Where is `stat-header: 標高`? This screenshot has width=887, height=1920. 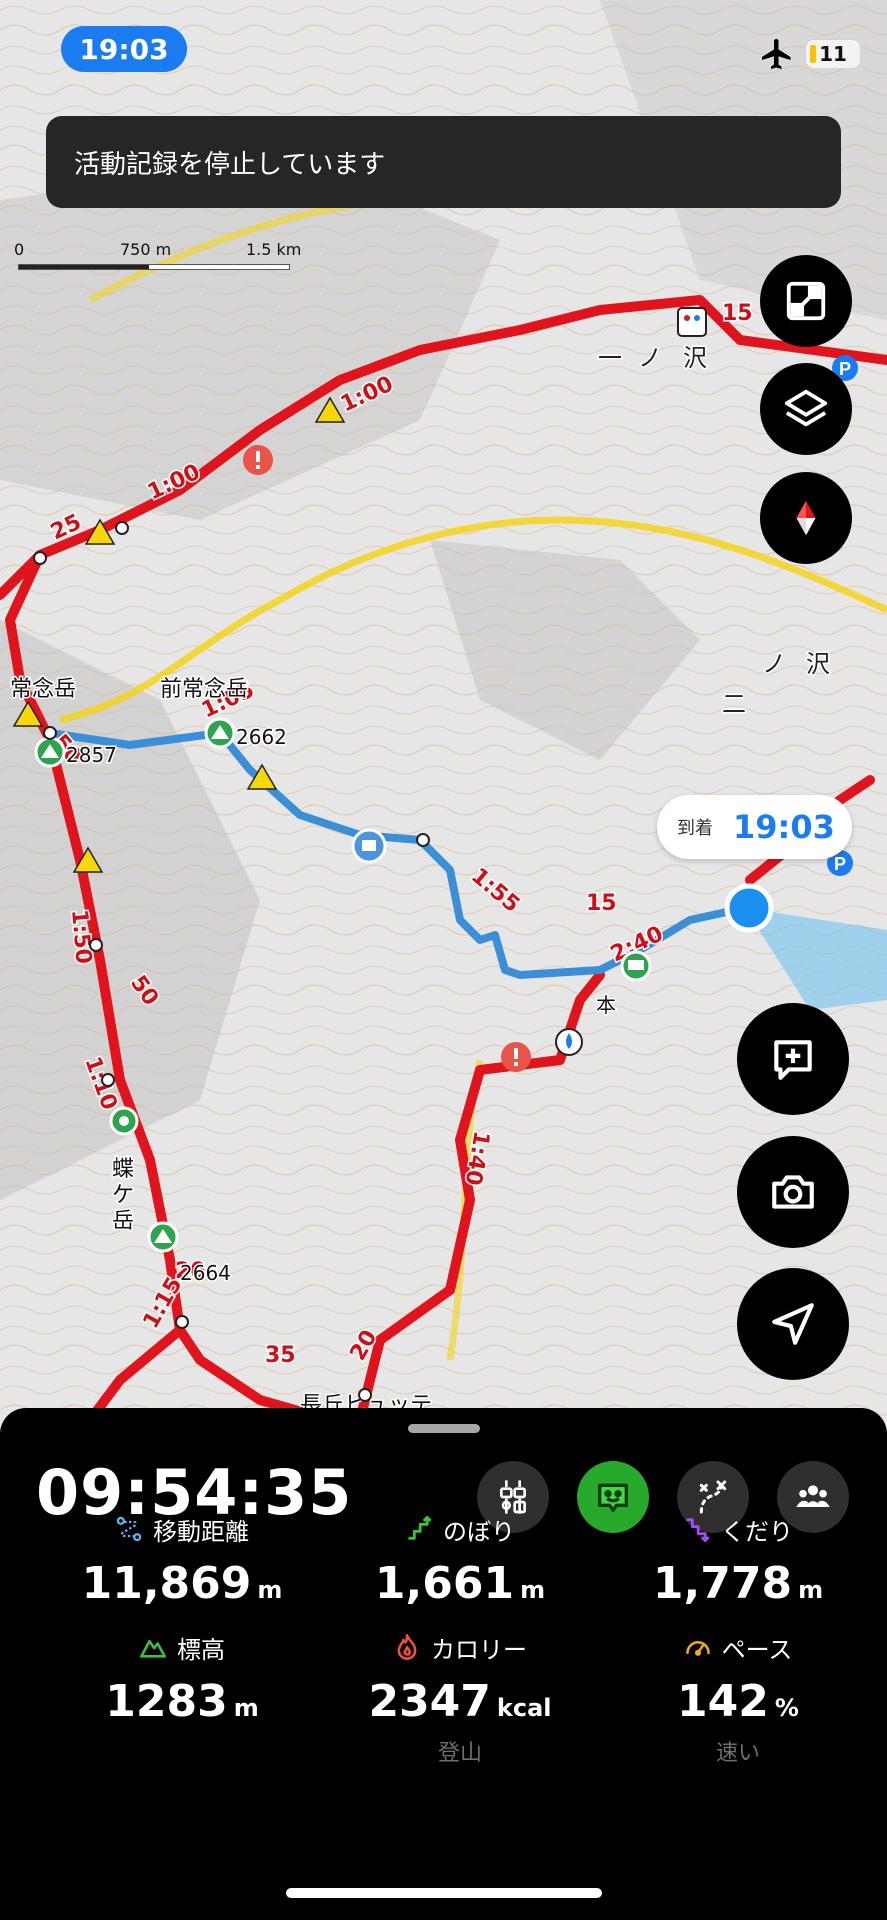
stat-header: 標高 is located at coordinates (182, 1647).